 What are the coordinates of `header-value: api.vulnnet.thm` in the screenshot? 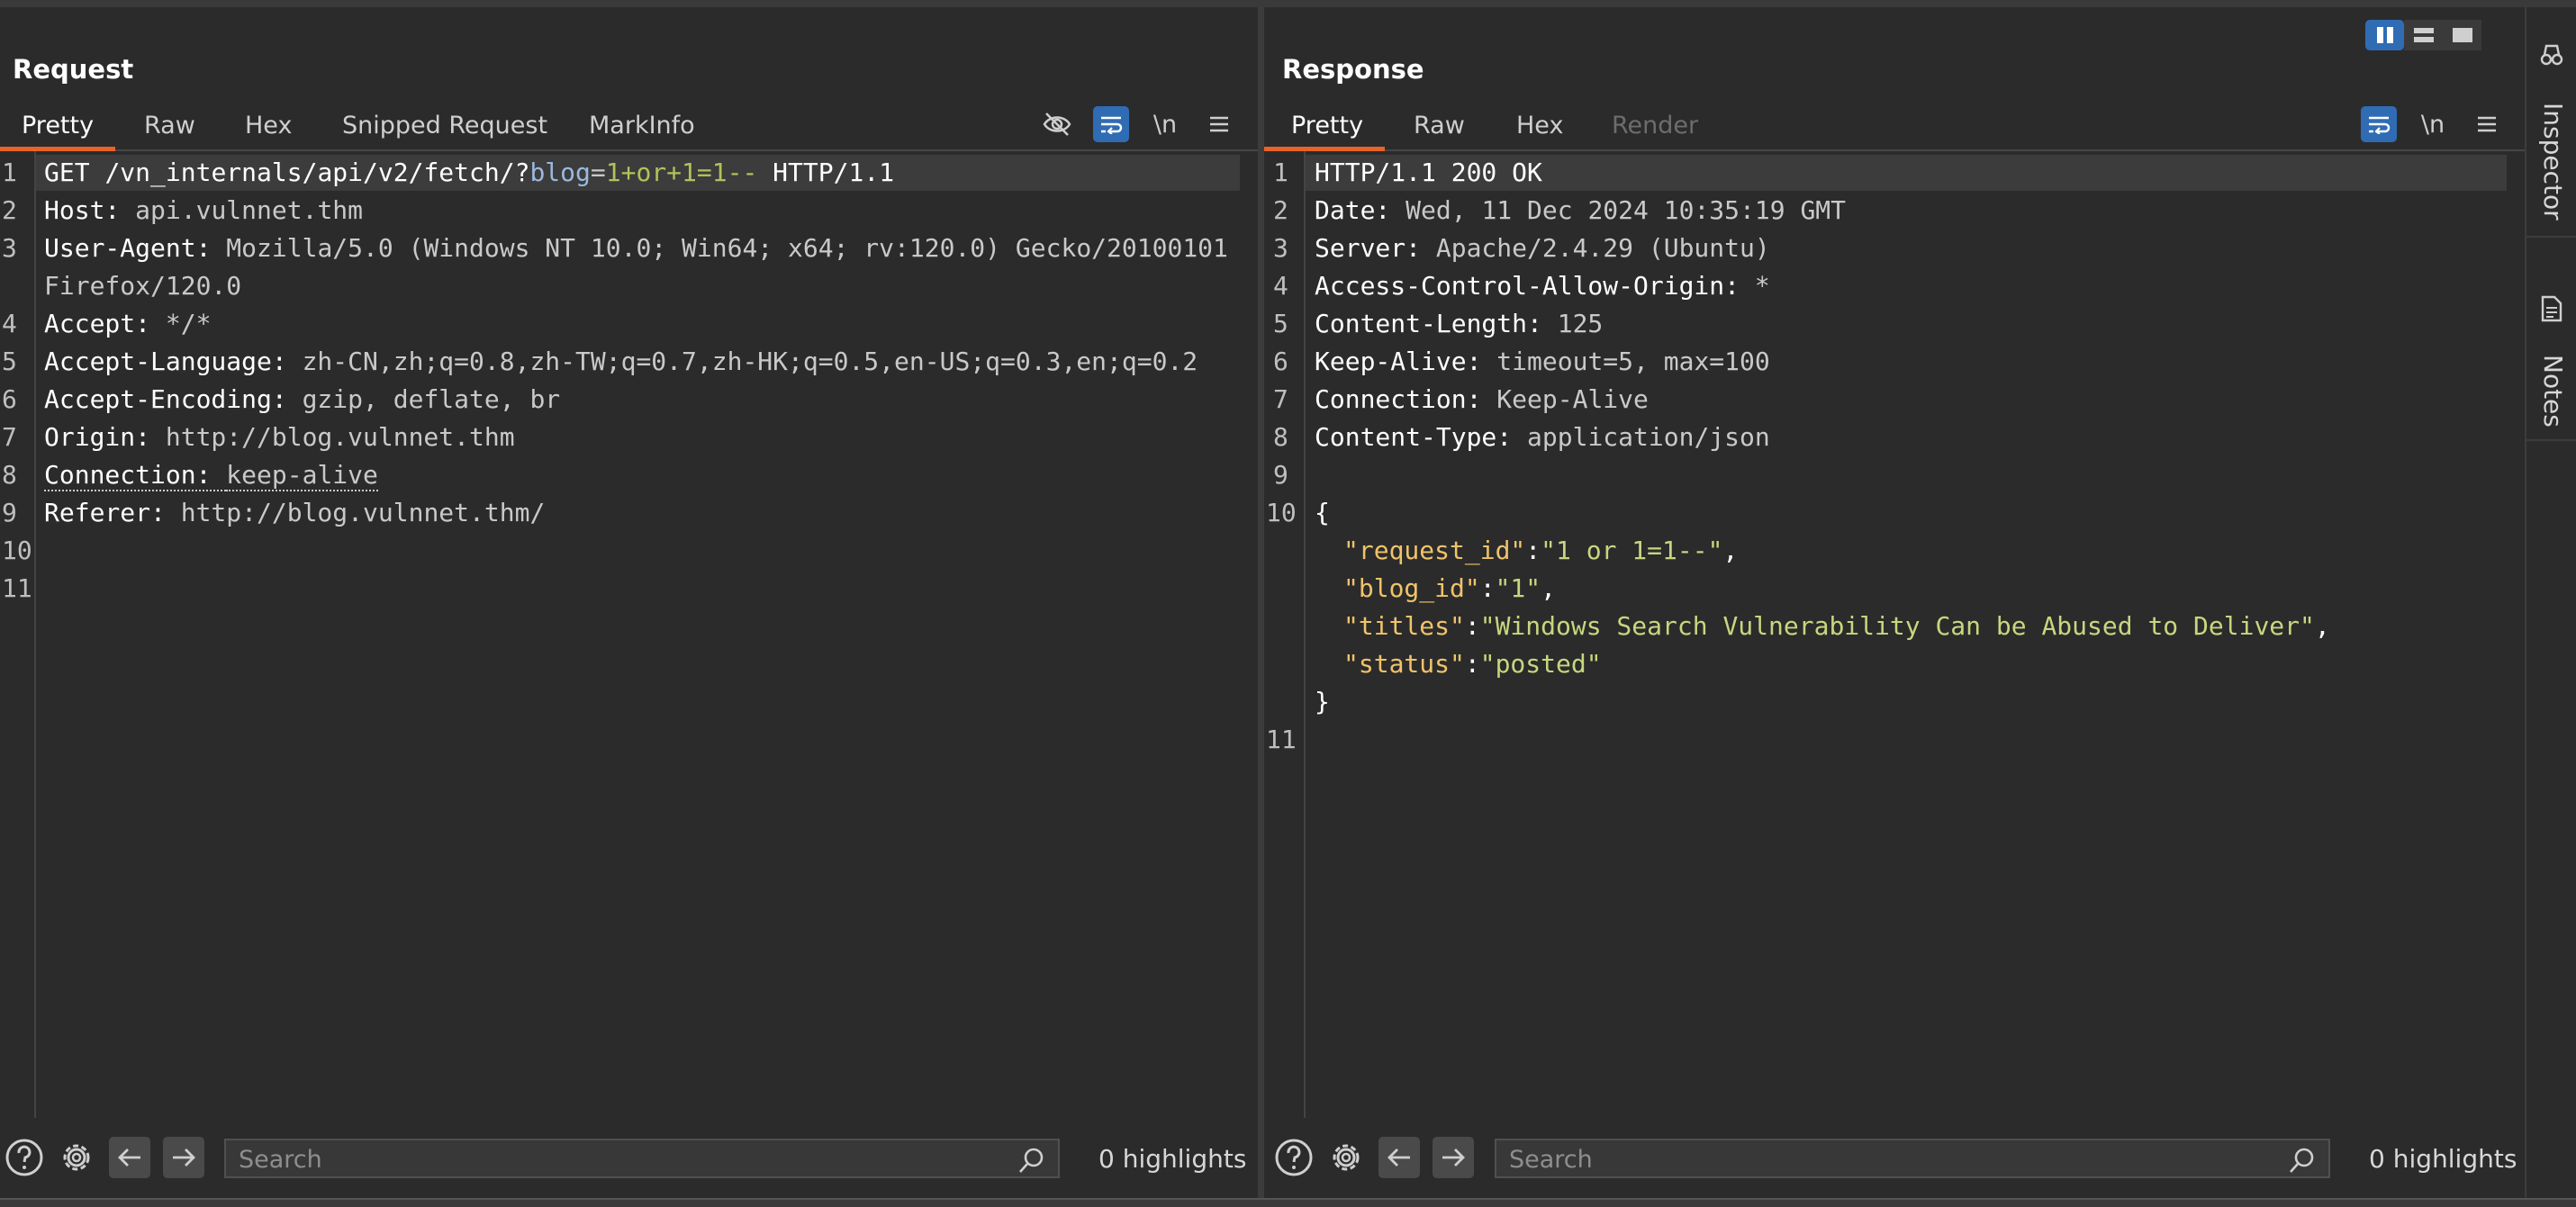 It's located at (249, 210).